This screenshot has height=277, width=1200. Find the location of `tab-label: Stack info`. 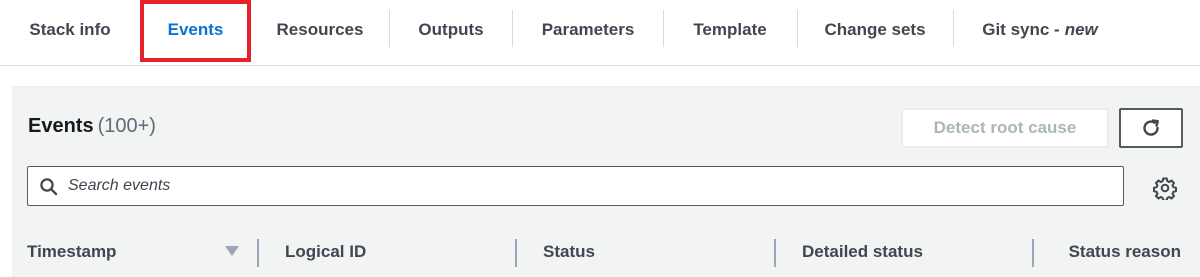

tab-label: Stack info is located at coordinates (70, 29).